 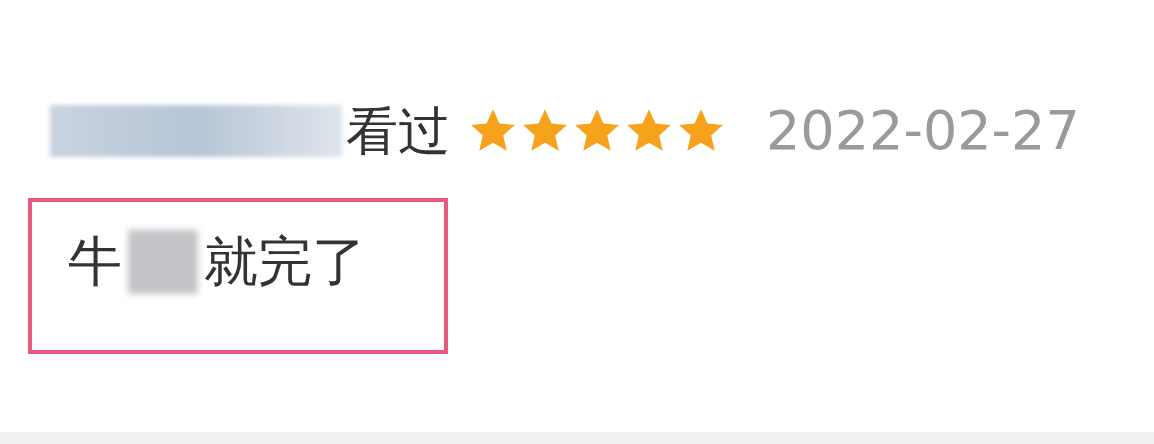 What do you see at coordinates (923, 131) in the screenshot?
I see `review-date: 2022-02-27` at bounding box center [923, 131].